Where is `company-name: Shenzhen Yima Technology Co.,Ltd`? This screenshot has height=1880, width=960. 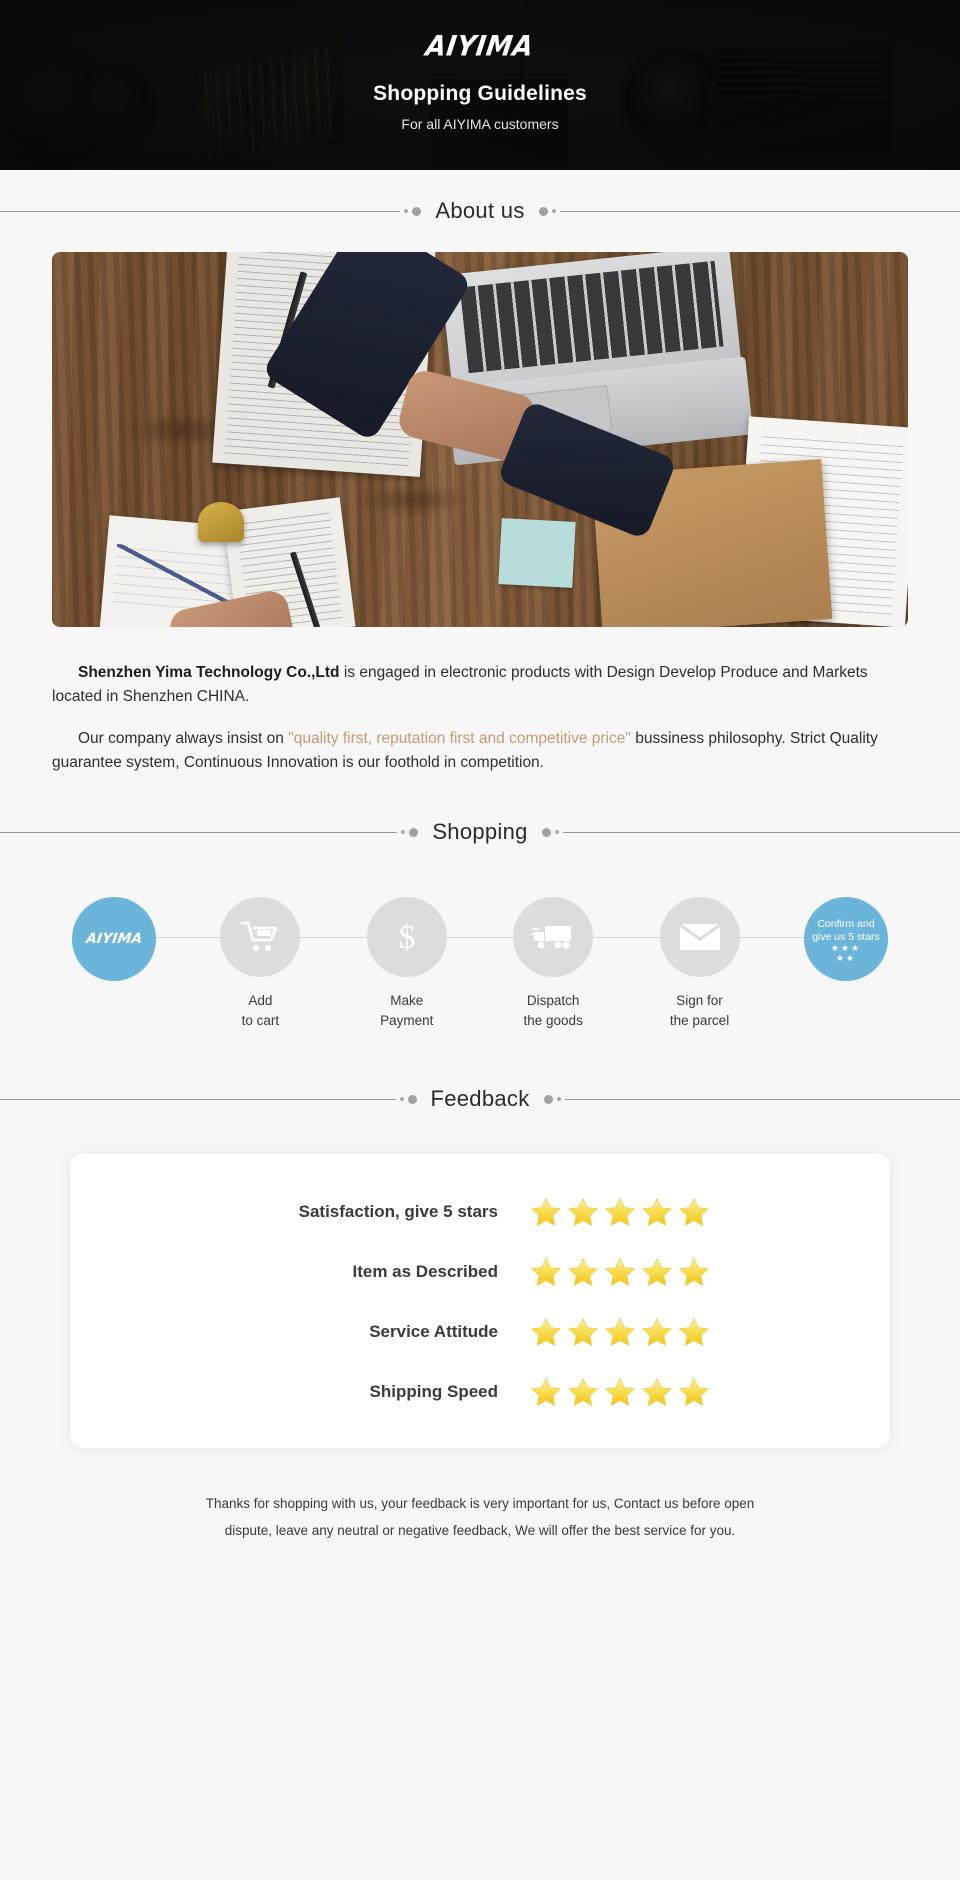 company-name: Shenzhen Yima Technology Co.,Ltd is located at coordinates (209, 672).